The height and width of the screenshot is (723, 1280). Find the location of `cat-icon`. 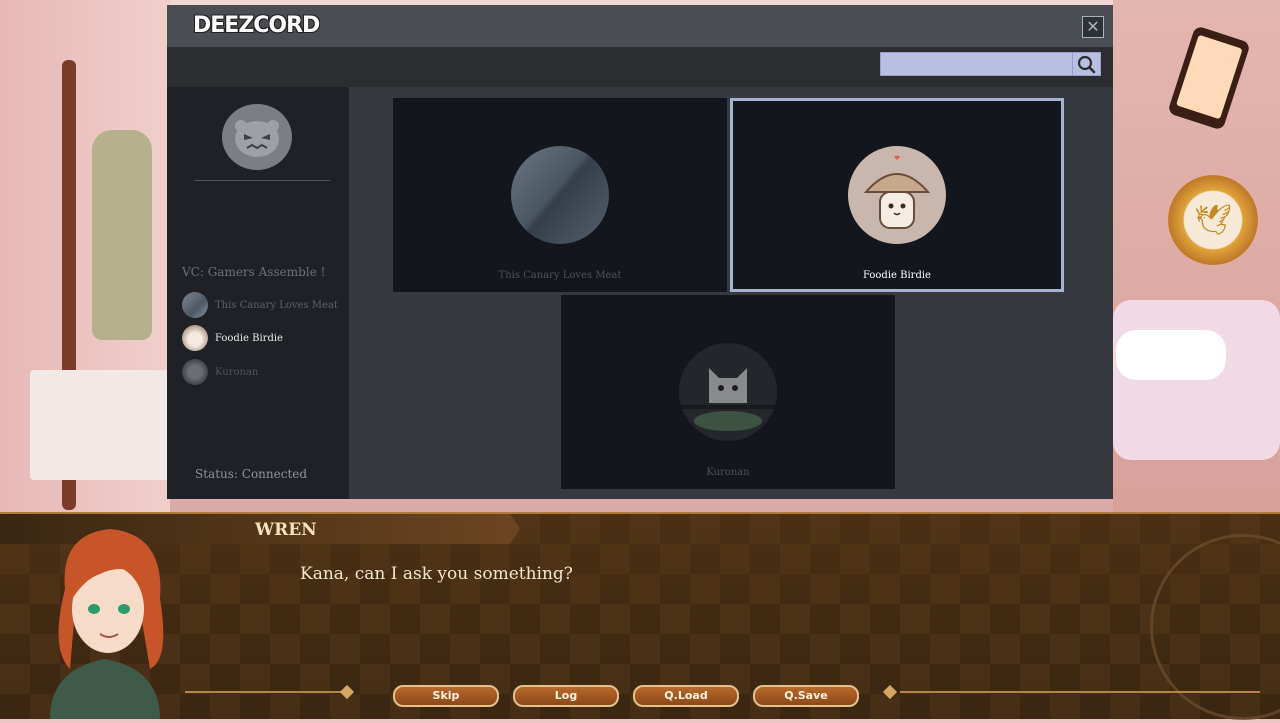

cat-icon is located at coordinates (728, 392).